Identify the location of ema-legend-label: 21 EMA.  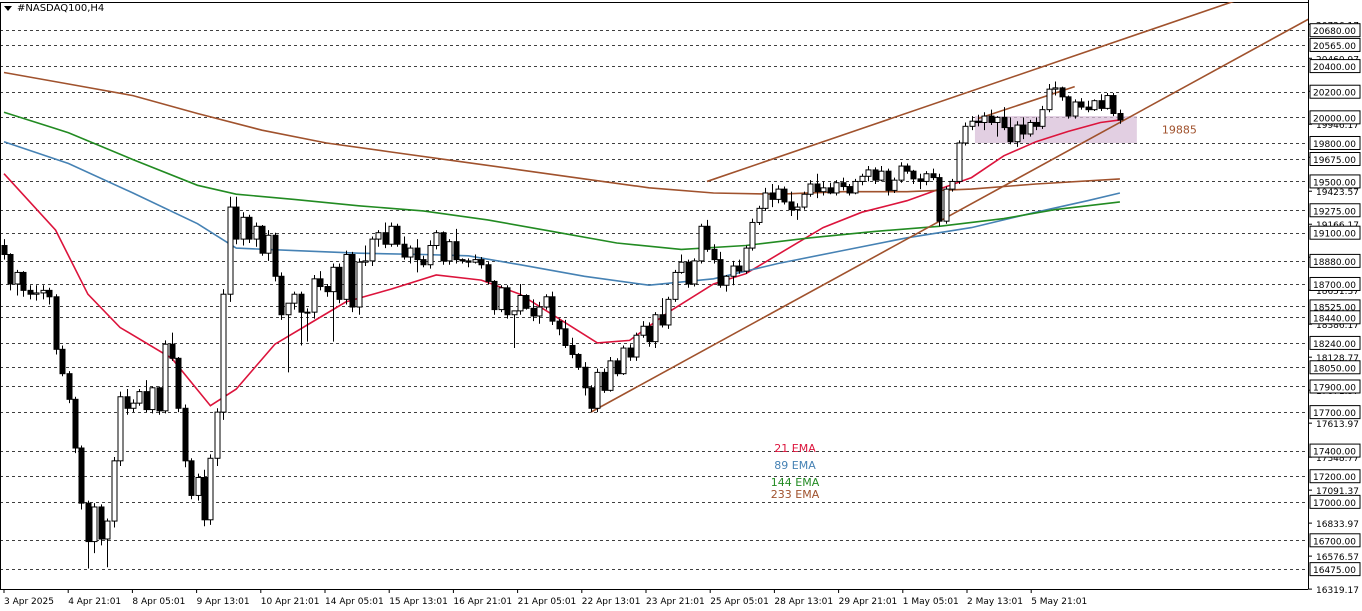
(795, 448).